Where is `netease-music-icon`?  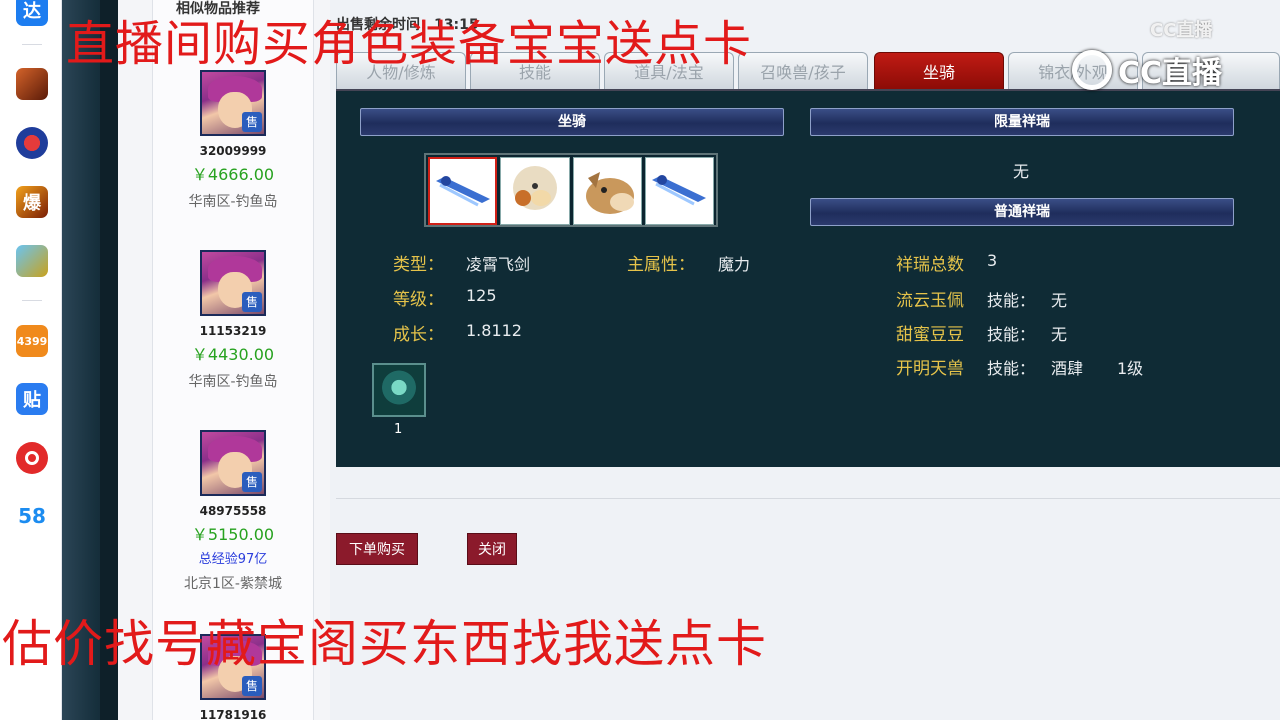
netease-music-icon is located at coordinates (32, 458).